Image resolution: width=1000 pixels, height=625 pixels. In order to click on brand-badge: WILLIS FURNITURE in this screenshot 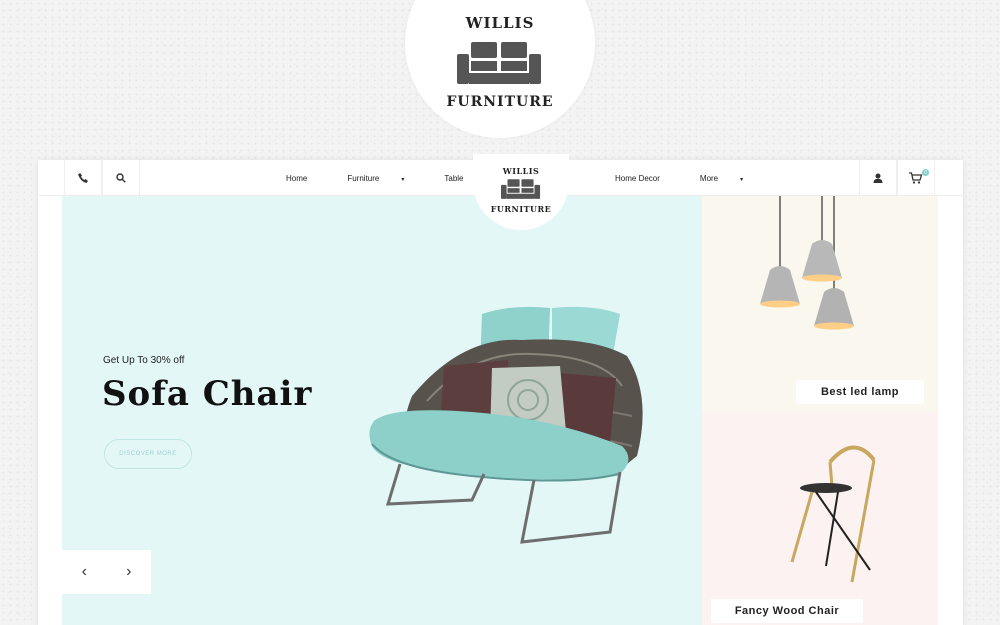, I will do `click(500, 69)`.